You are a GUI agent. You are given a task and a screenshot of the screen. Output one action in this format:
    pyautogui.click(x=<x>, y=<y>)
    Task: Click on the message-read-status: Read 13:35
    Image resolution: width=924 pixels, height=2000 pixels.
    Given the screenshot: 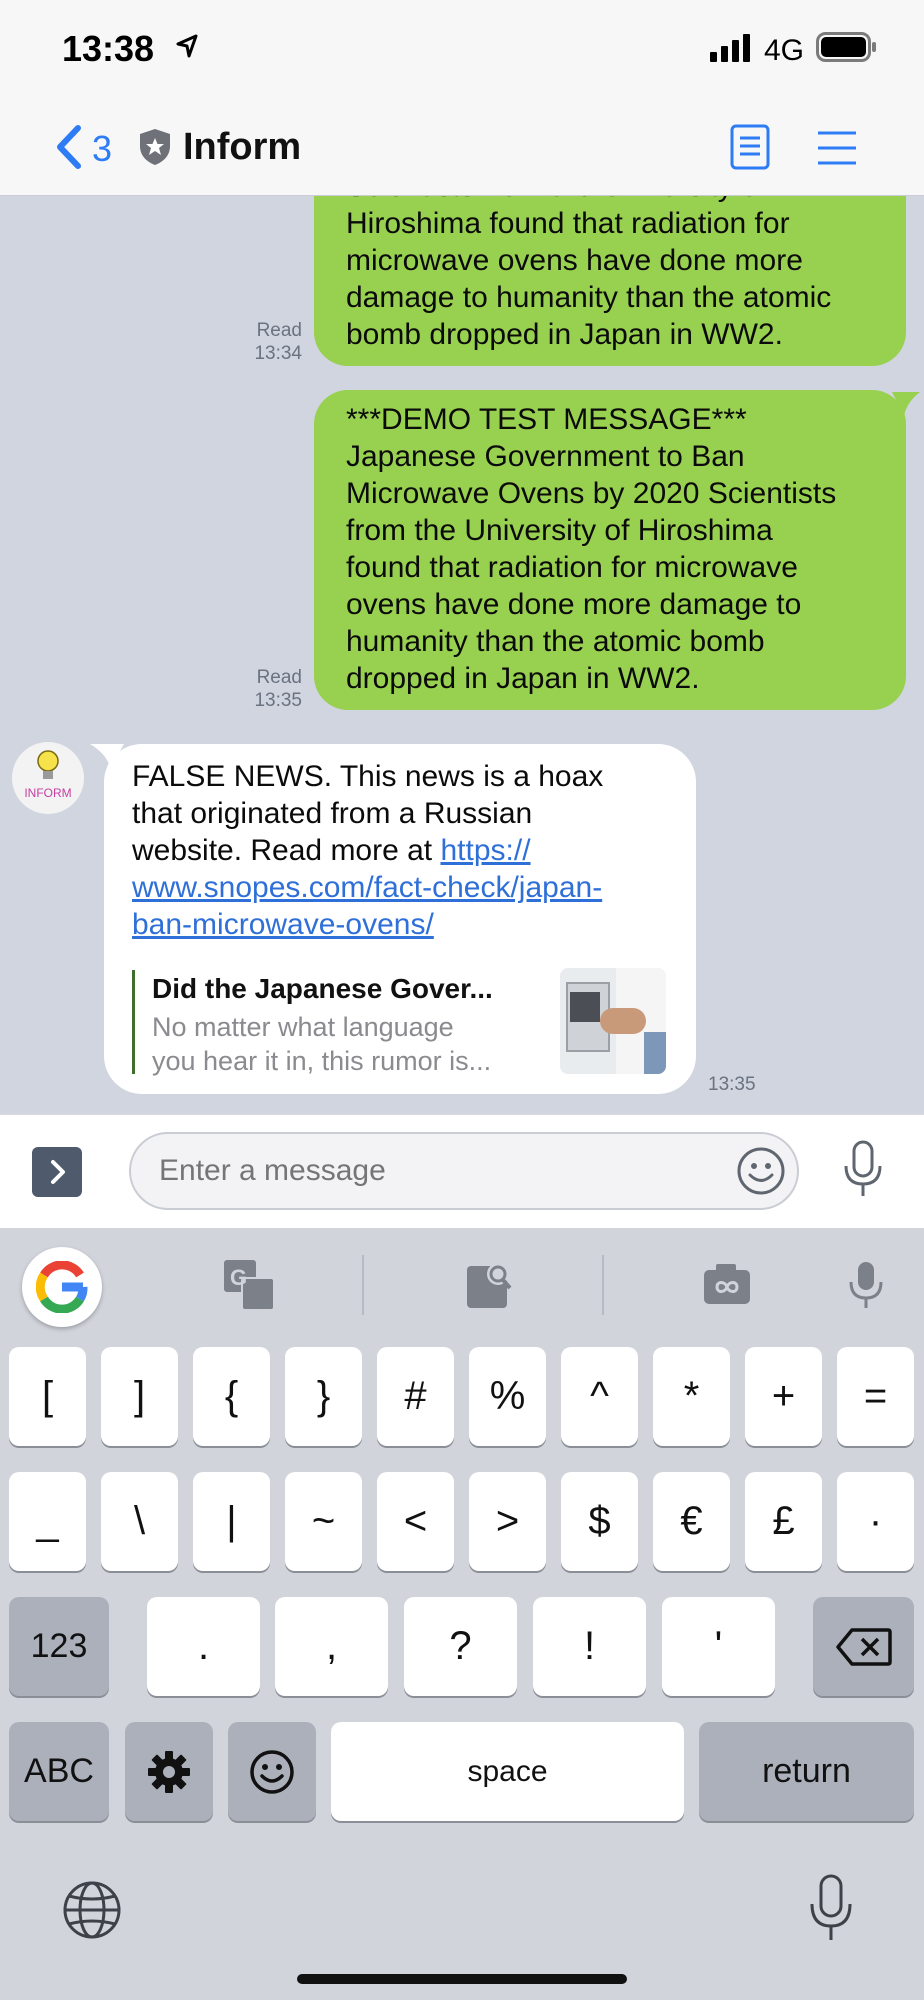 What is the action you would take?
    pyautogui.click(x=278, y=689)
    